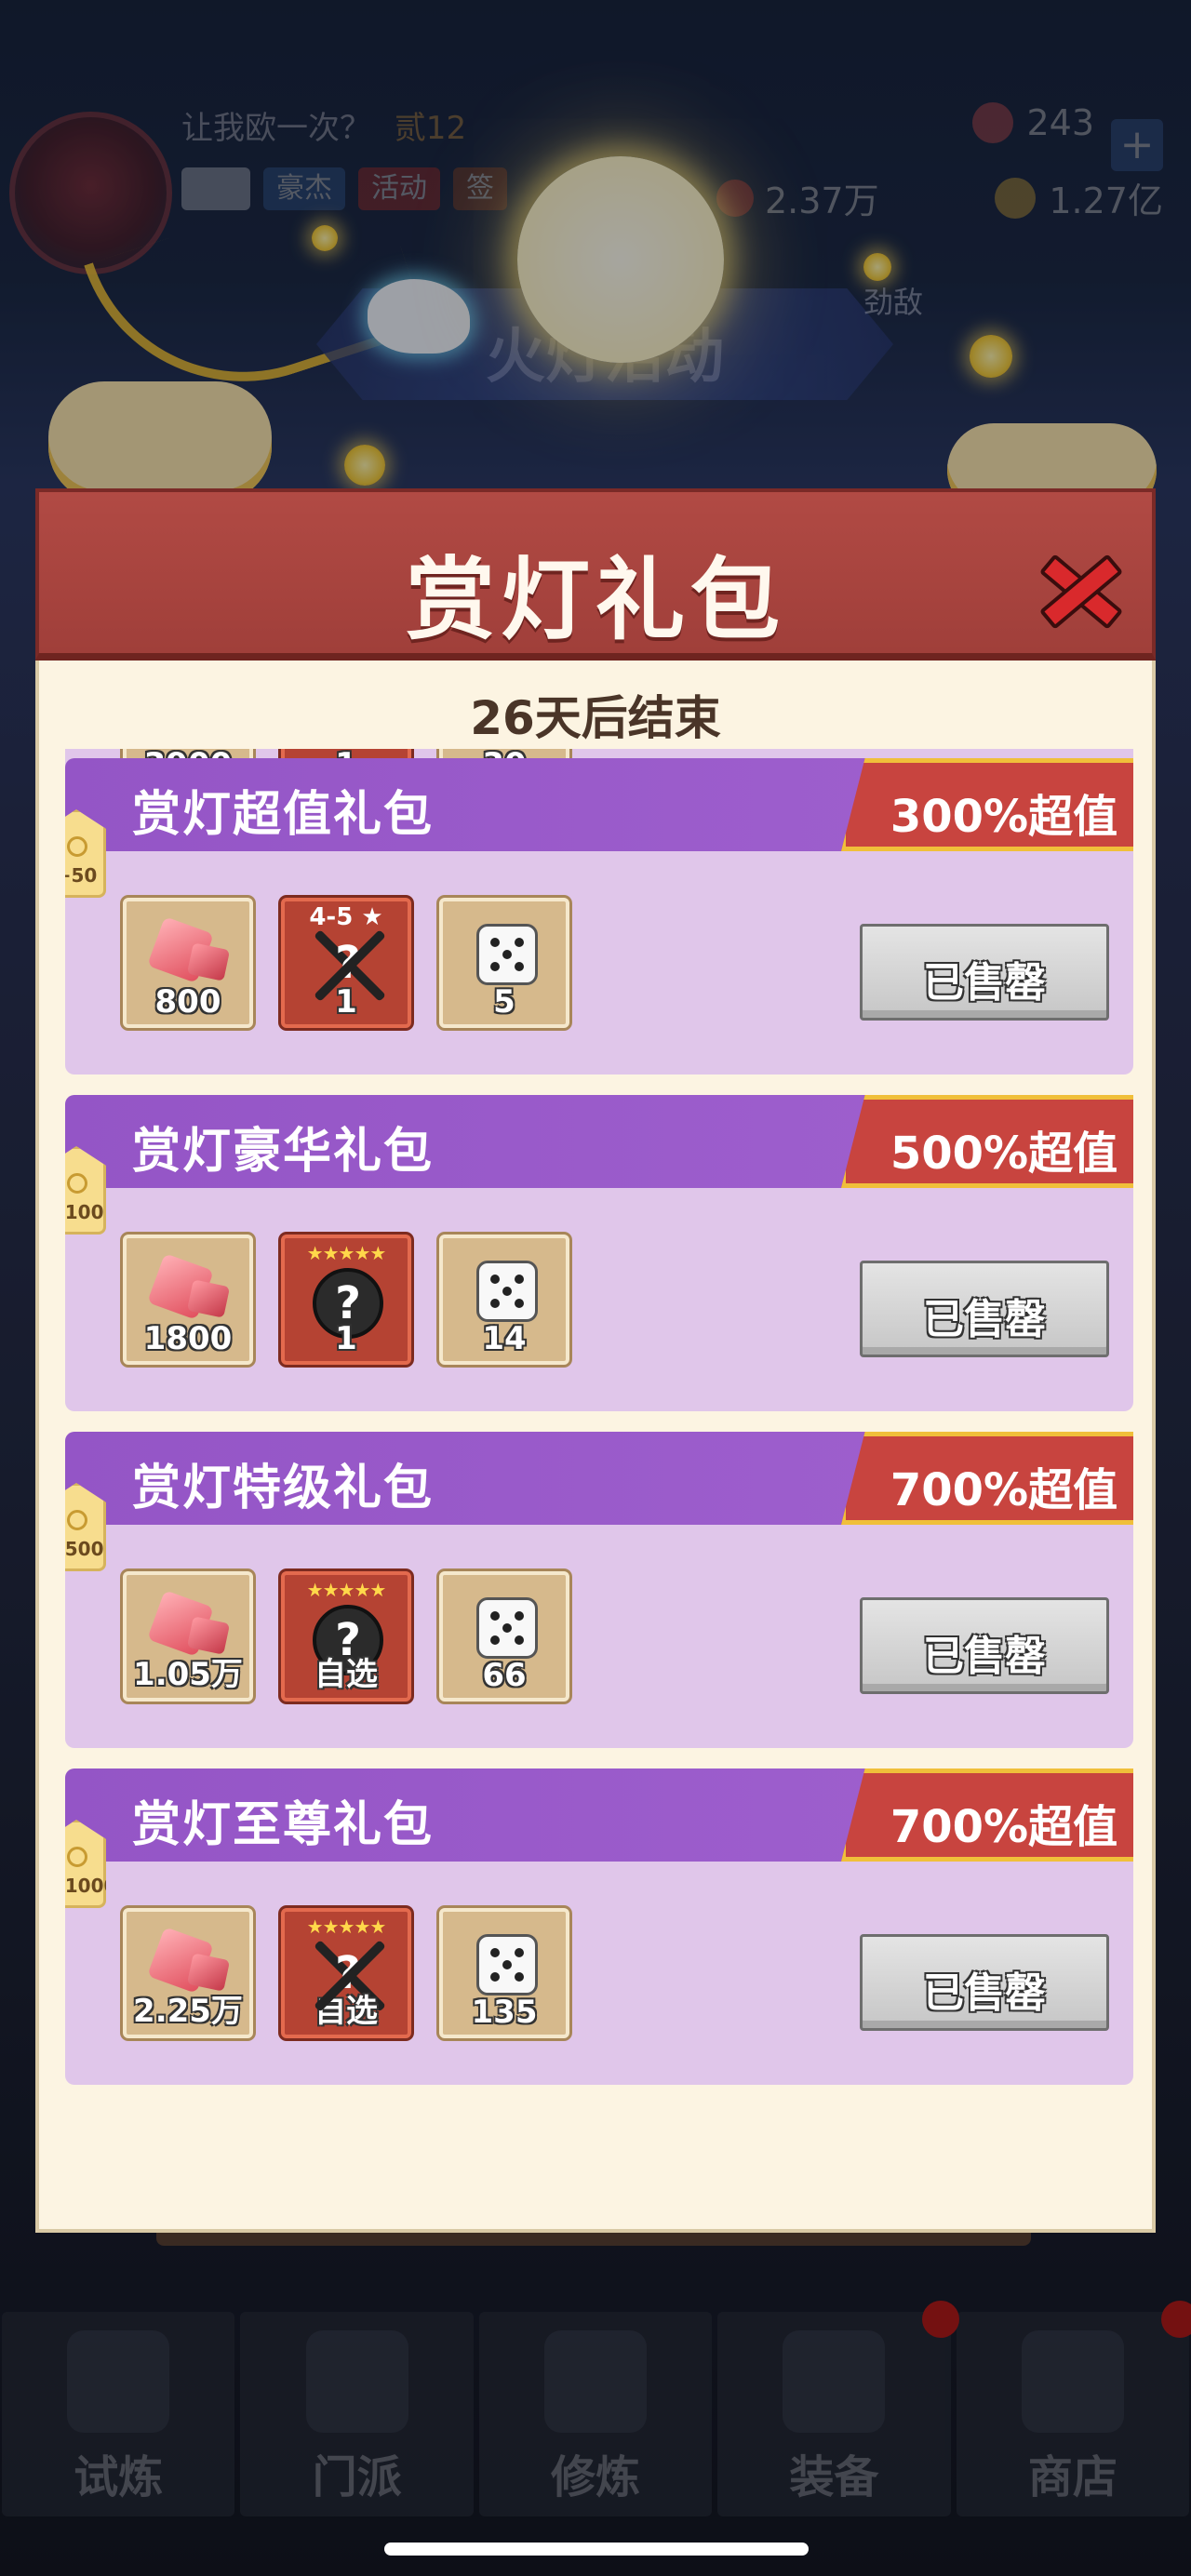 The width and height of the screenshot is (1191, 2576). Describe the element at coordinates (593, 2239) in the screenshot. I see `modal-bottom-edge` at that location.